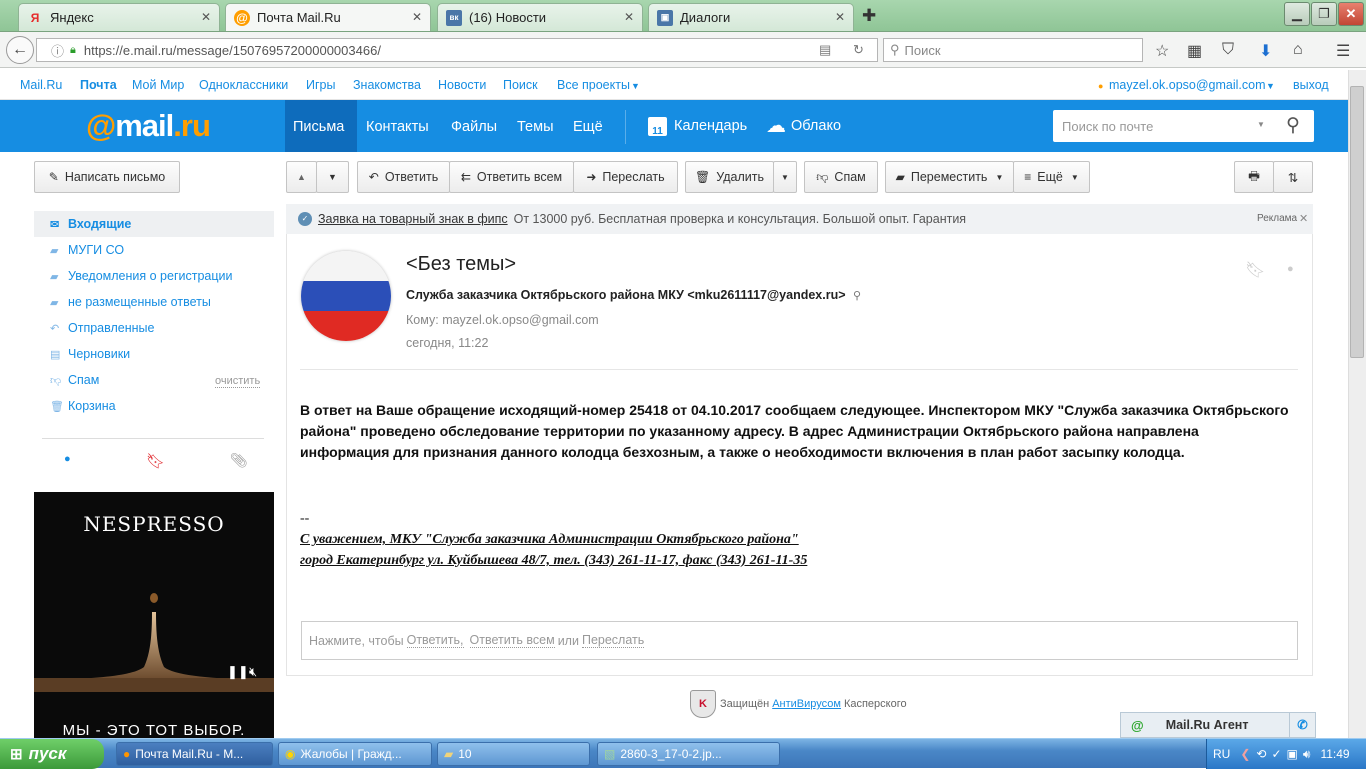 Image resolution: width=1366 pixels, height=769 pixels. Describe the element at coordinates (1183, 126) in the screenshot. I see `mail-search-input: Поиск по почте ▼ ⚲` at that location.